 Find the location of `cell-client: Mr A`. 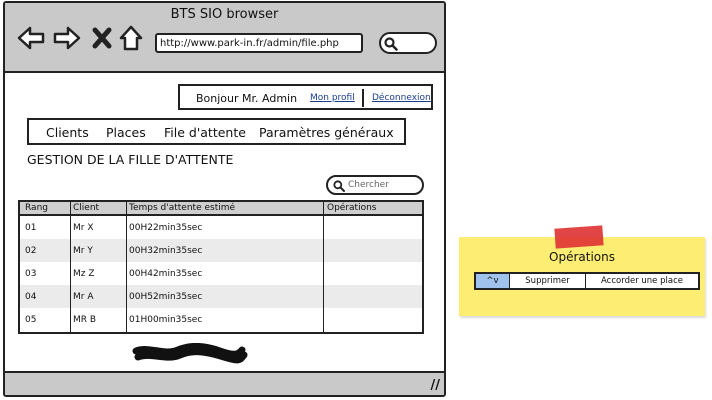

cell-client: Mr A is located at coordinates (83, 297).